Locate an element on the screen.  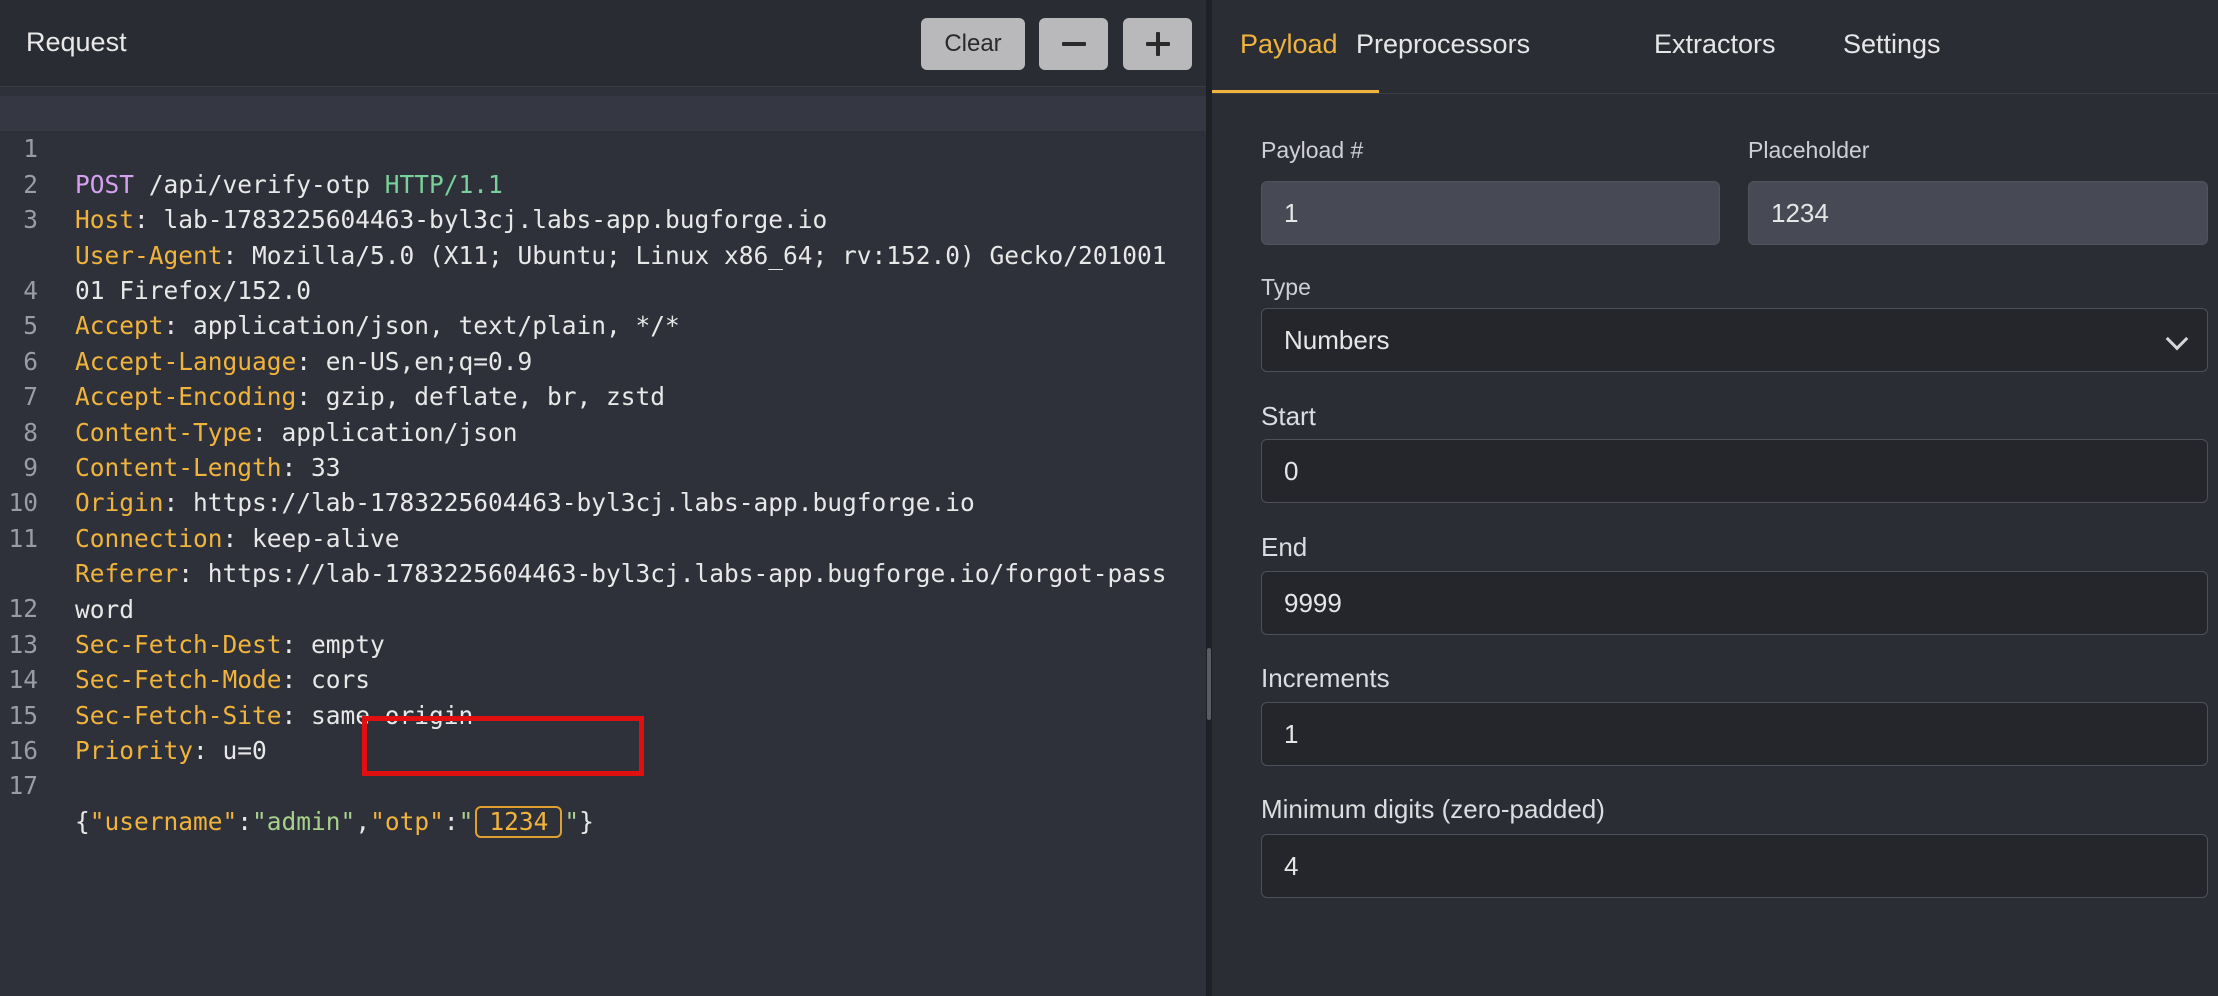
json-brace: { is located at coordinates (82, 821).